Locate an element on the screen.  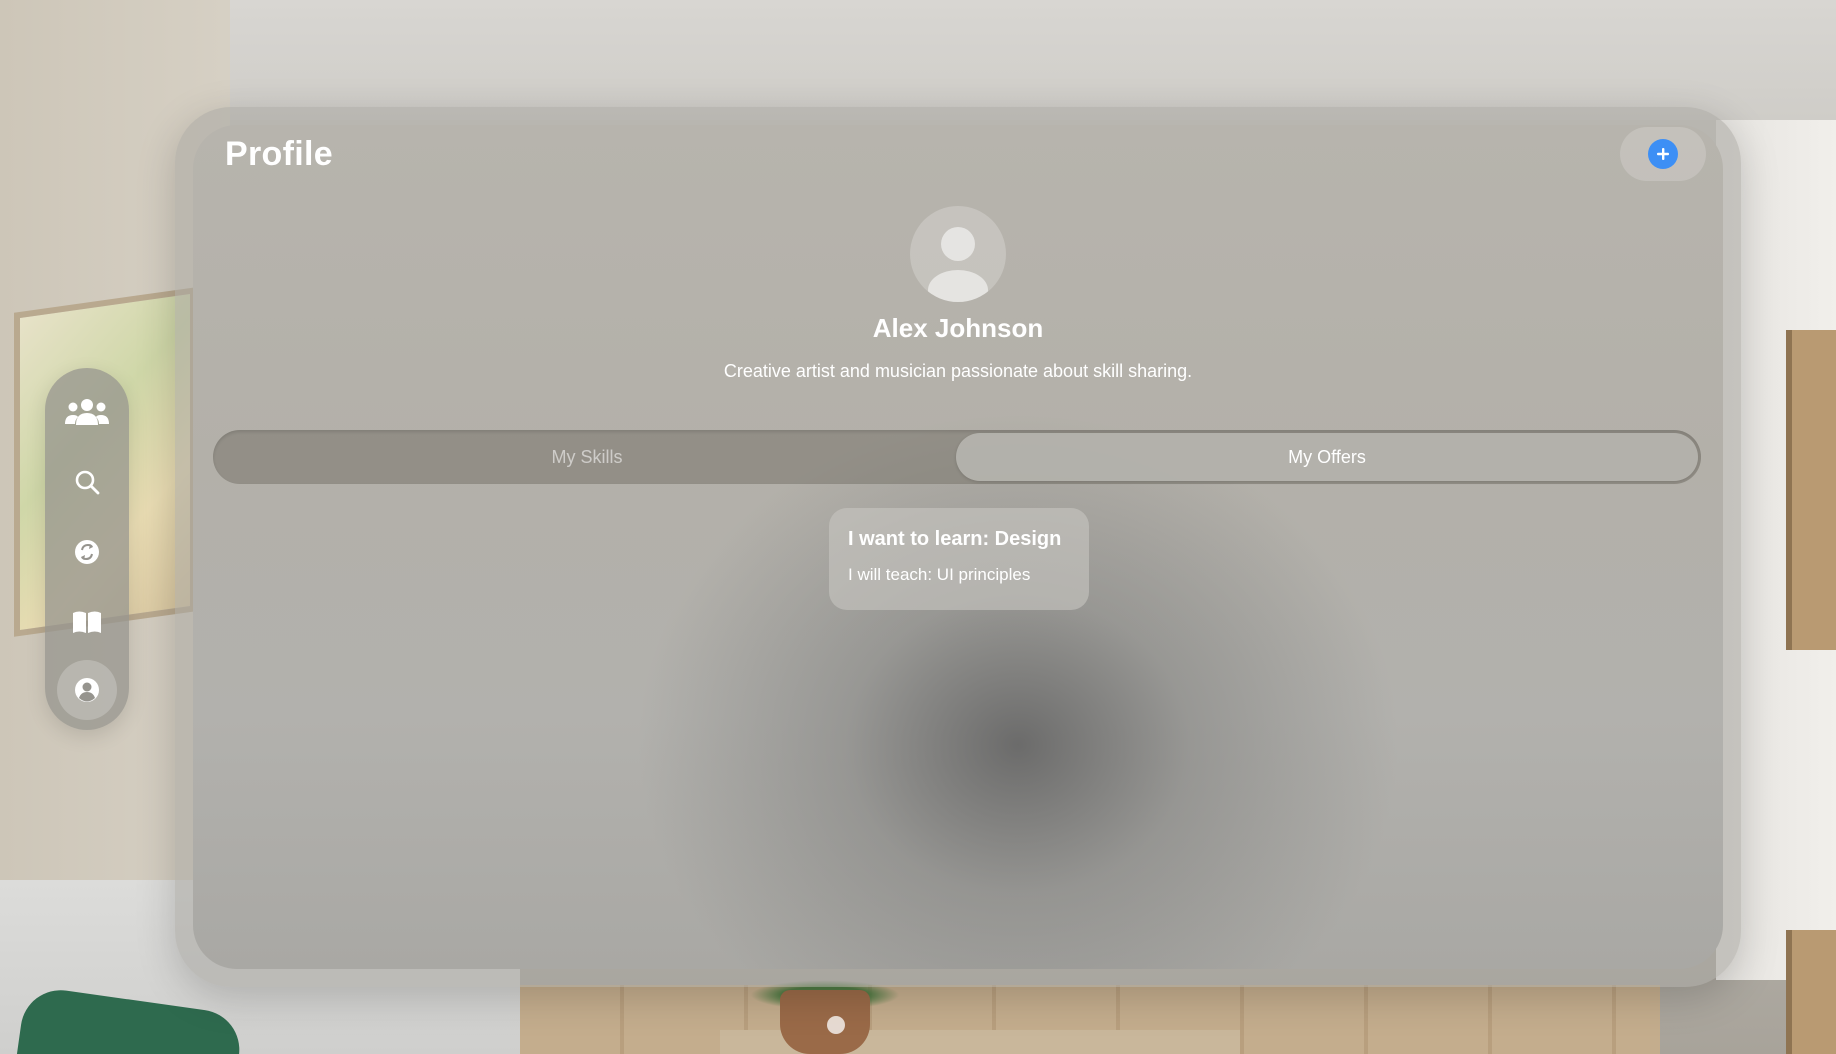
sidebar-item-library is located at coordinates (87, 622).